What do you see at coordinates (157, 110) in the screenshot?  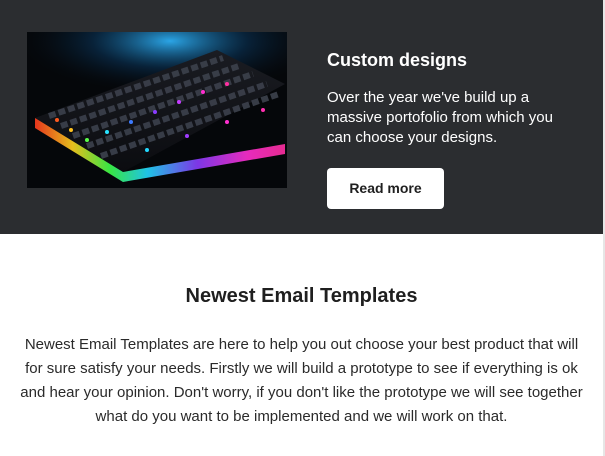 I see `keyboard-image` at bounding box center [157, 110].